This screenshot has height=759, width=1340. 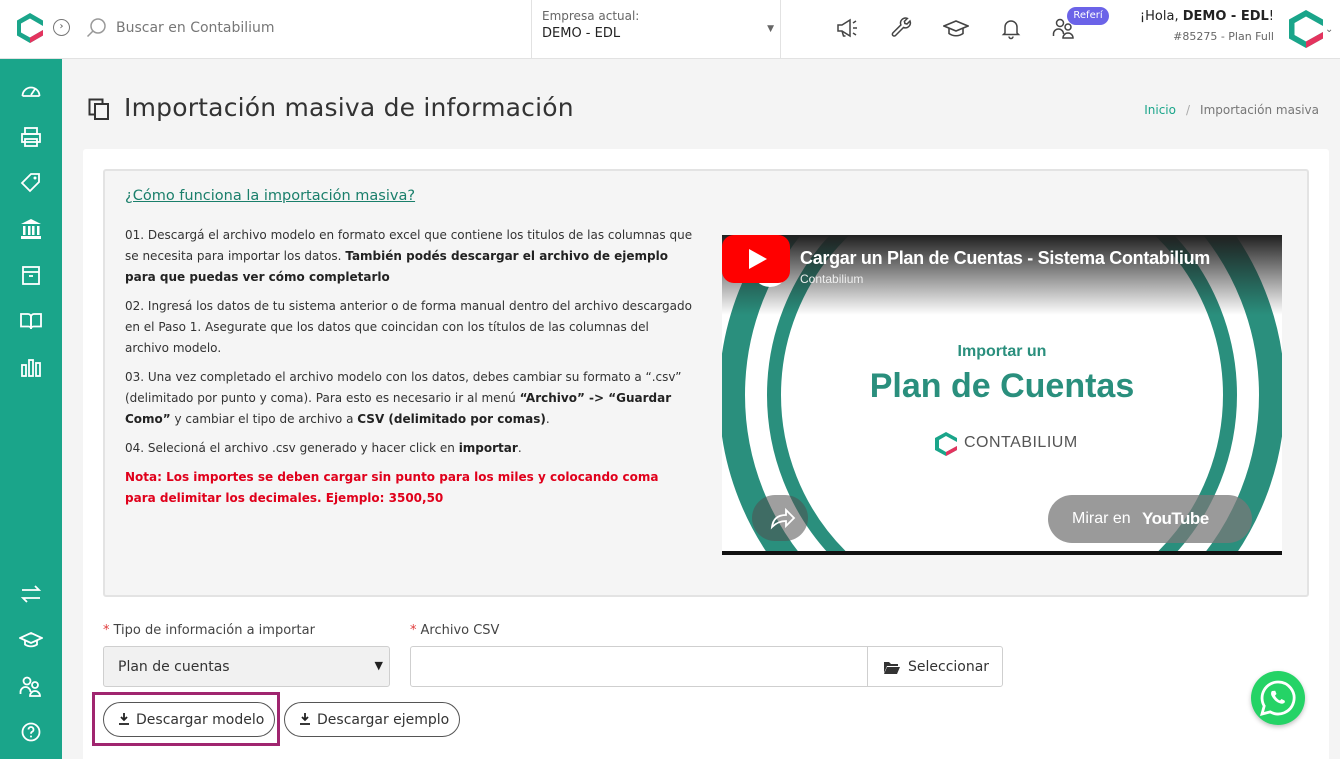 I want to click on breadcrumb: Inicio / Importación masiva, so click(x=1231, y=110).